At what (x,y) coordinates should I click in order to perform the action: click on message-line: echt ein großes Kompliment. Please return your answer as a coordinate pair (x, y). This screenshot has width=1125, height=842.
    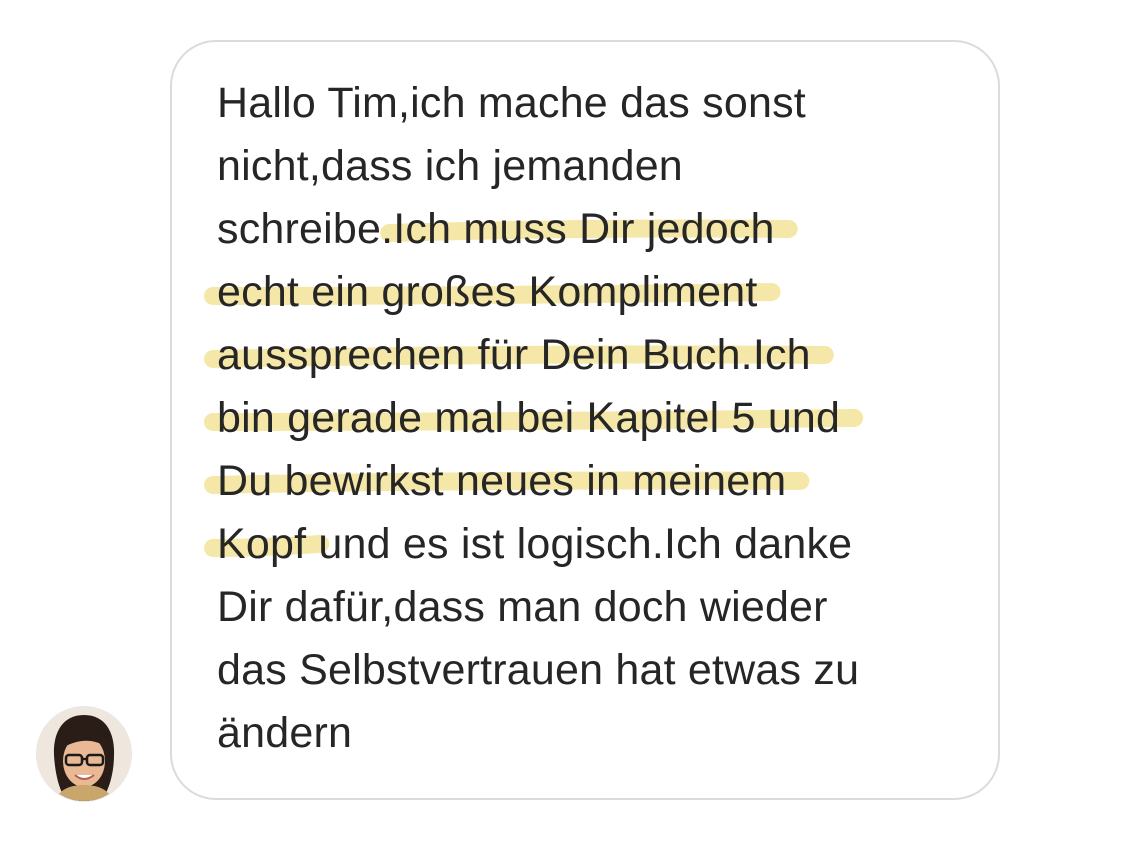
    Looking at the image, I should click on (597, 292).